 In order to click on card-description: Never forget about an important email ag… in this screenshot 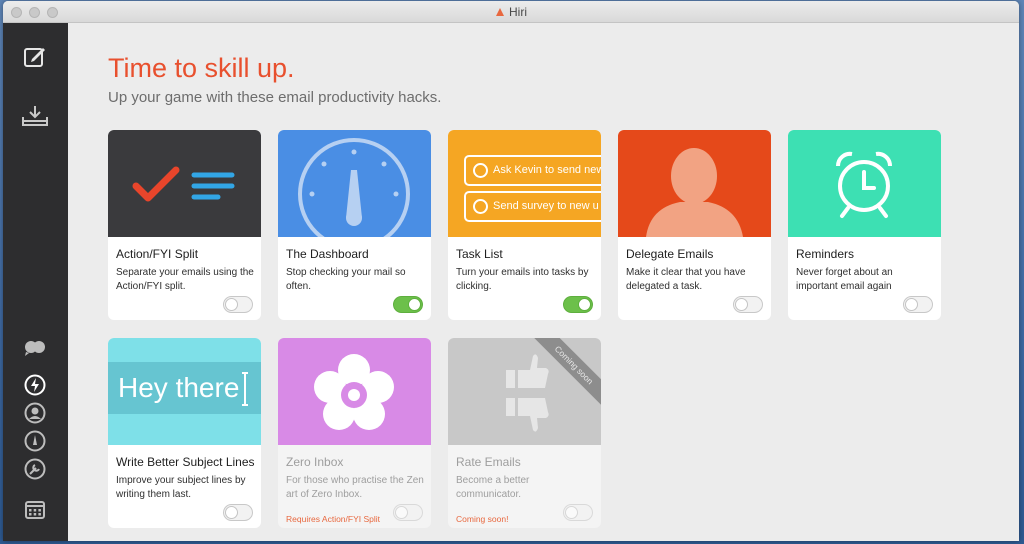, I will do `click(844, 279)`.